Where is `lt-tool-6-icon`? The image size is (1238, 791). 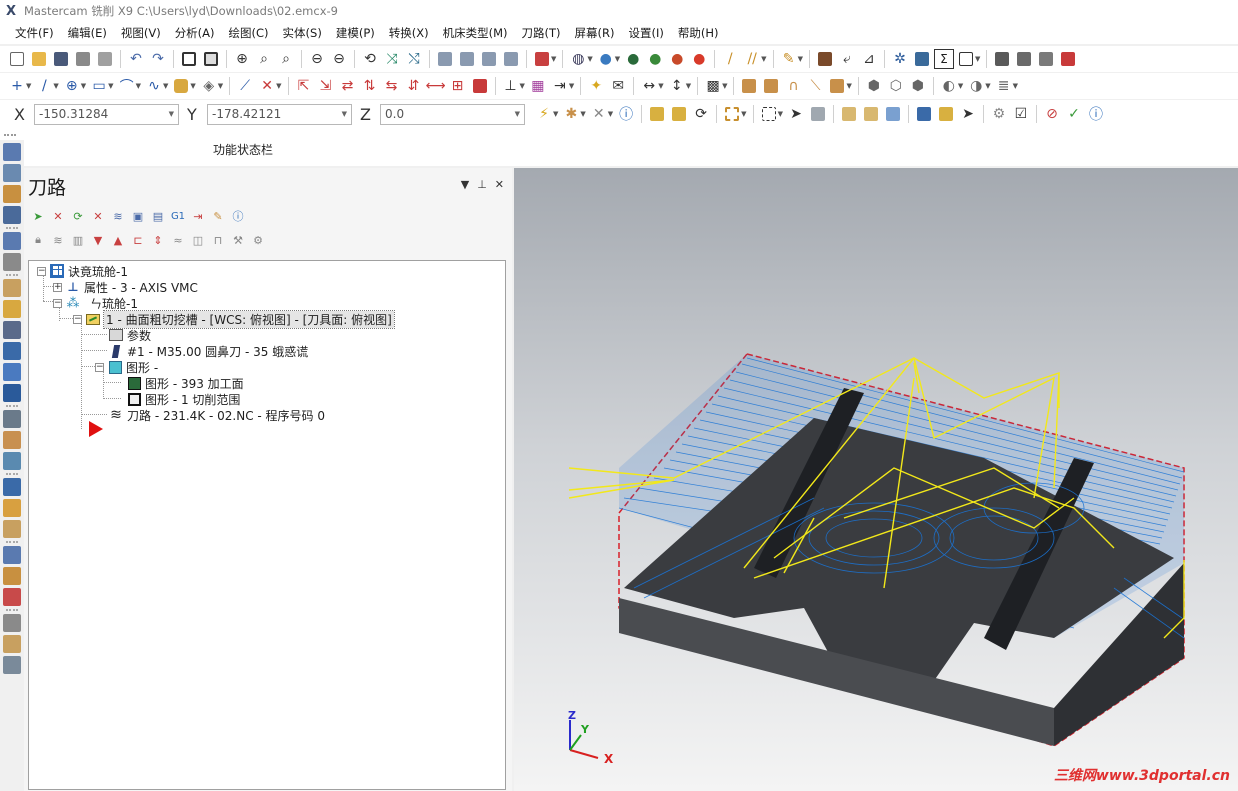
lt-tool-6-icon is located at coordinates (12, 262).